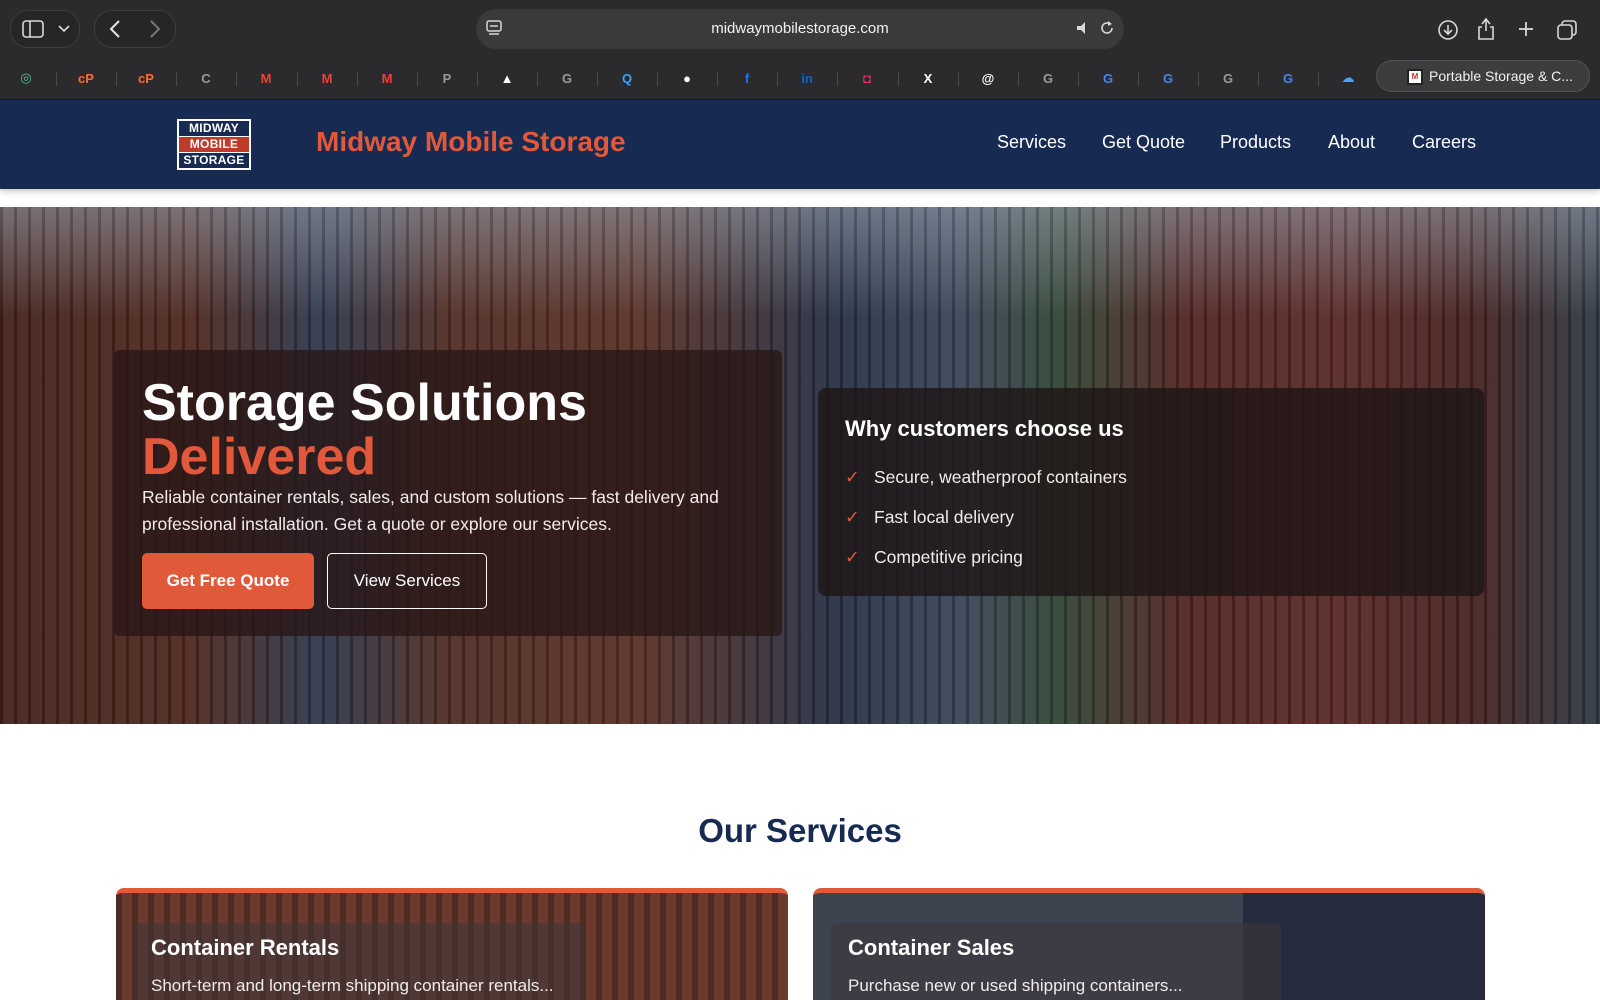 Image resolution: width=1600 pixels, height=1000 pixels. I want to click on hero-title-line-1: Storage Solutions, so click(364, 403).